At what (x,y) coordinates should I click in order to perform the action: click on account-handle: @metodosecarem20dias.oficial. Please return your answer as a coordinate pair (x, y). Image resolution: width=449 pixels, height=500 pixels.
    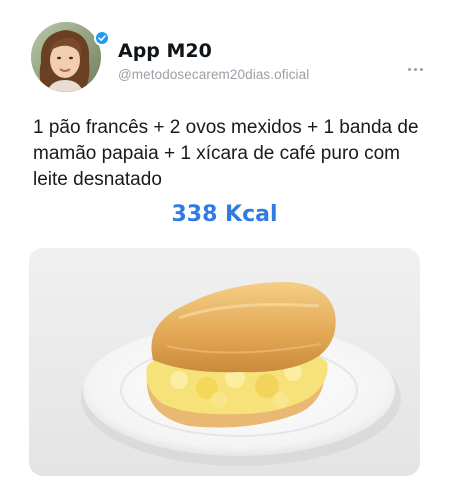
    Looking at the image, I should click on (213, 74).